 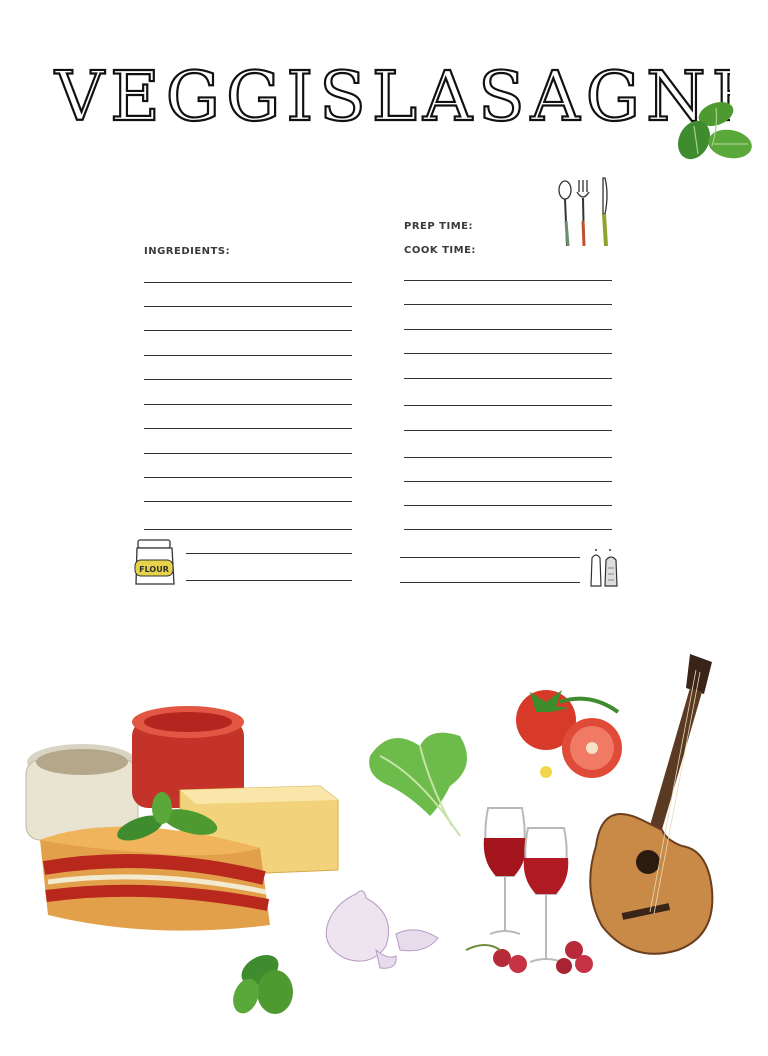 I want to click on basil-leaves-icon, so click(x=714, y=130).